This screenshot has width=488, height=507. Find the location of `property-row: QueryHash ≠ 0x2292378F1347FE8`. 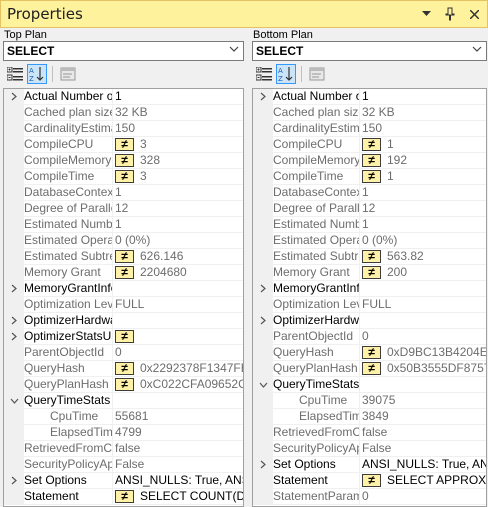

property-row: QueryHash ≠ 0x2292378F1347FE8 is located at coordinates (123, 369).